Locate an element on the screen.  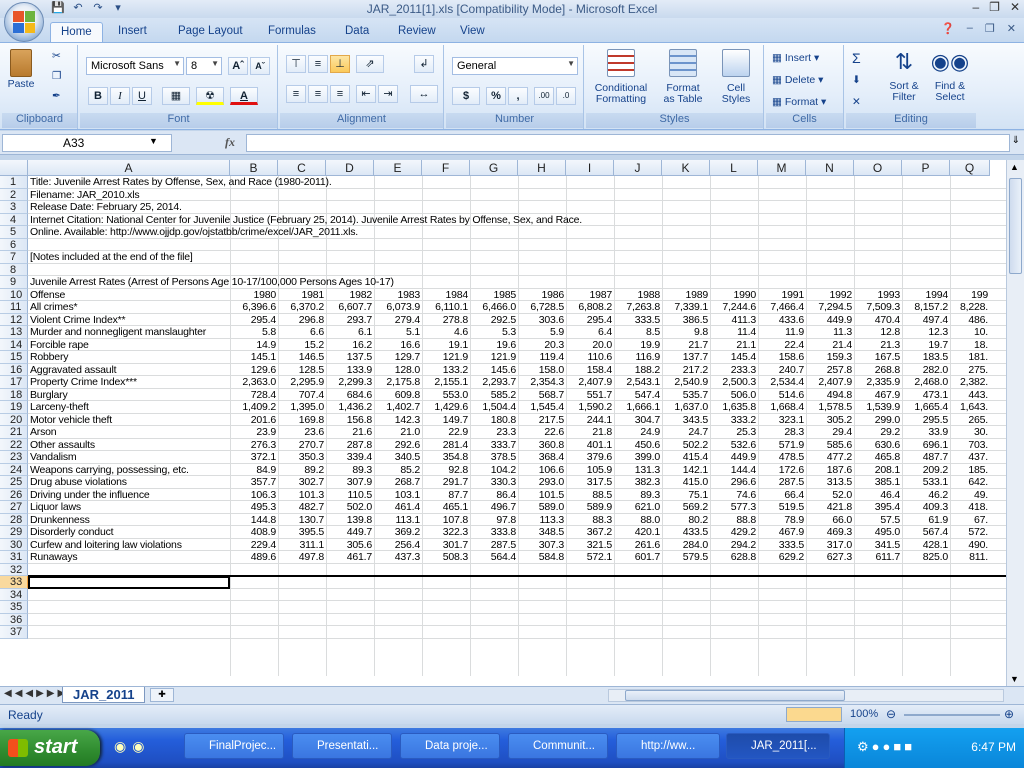
cell-value: 343.5 is located at coordinates (685, 420).